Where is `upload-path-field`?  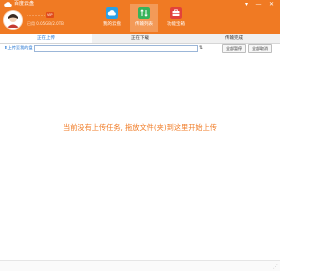 upload-path-field is located at coordinates (116, 48).